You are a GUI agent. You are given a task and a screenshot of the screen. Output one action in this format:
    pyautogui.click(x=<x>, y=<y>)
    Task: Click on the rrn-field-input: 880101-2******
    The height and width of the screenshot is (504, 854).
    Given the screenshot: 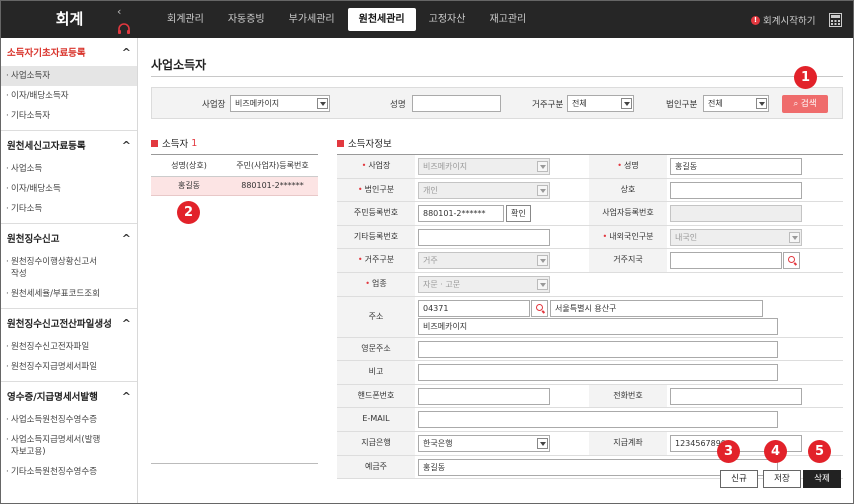 What is the action you would take?
    pyautogui.click(x=461, y=214)
    